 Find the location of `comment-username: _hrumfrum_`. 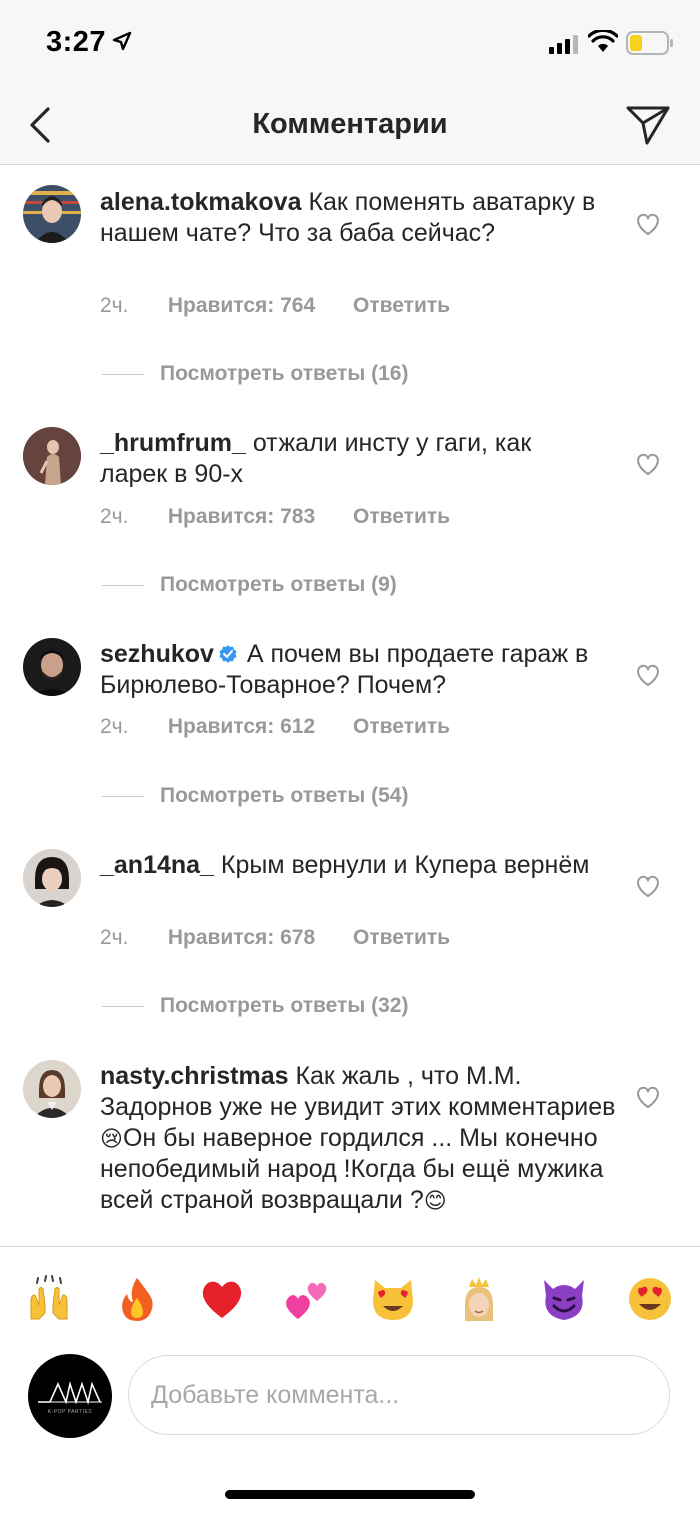

comment-username: _hrumfrum_ is located at coordinates (173, 443).